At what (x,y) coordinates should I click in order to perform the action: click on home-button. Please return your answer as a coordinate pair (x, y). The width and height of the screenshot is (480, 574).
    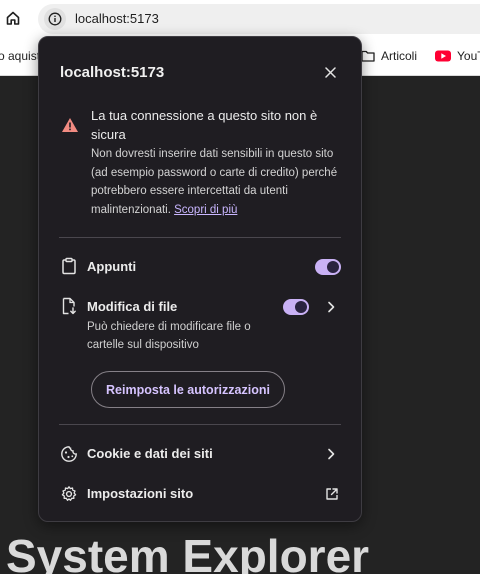
    Looking at the image, I should click on (13, 18).